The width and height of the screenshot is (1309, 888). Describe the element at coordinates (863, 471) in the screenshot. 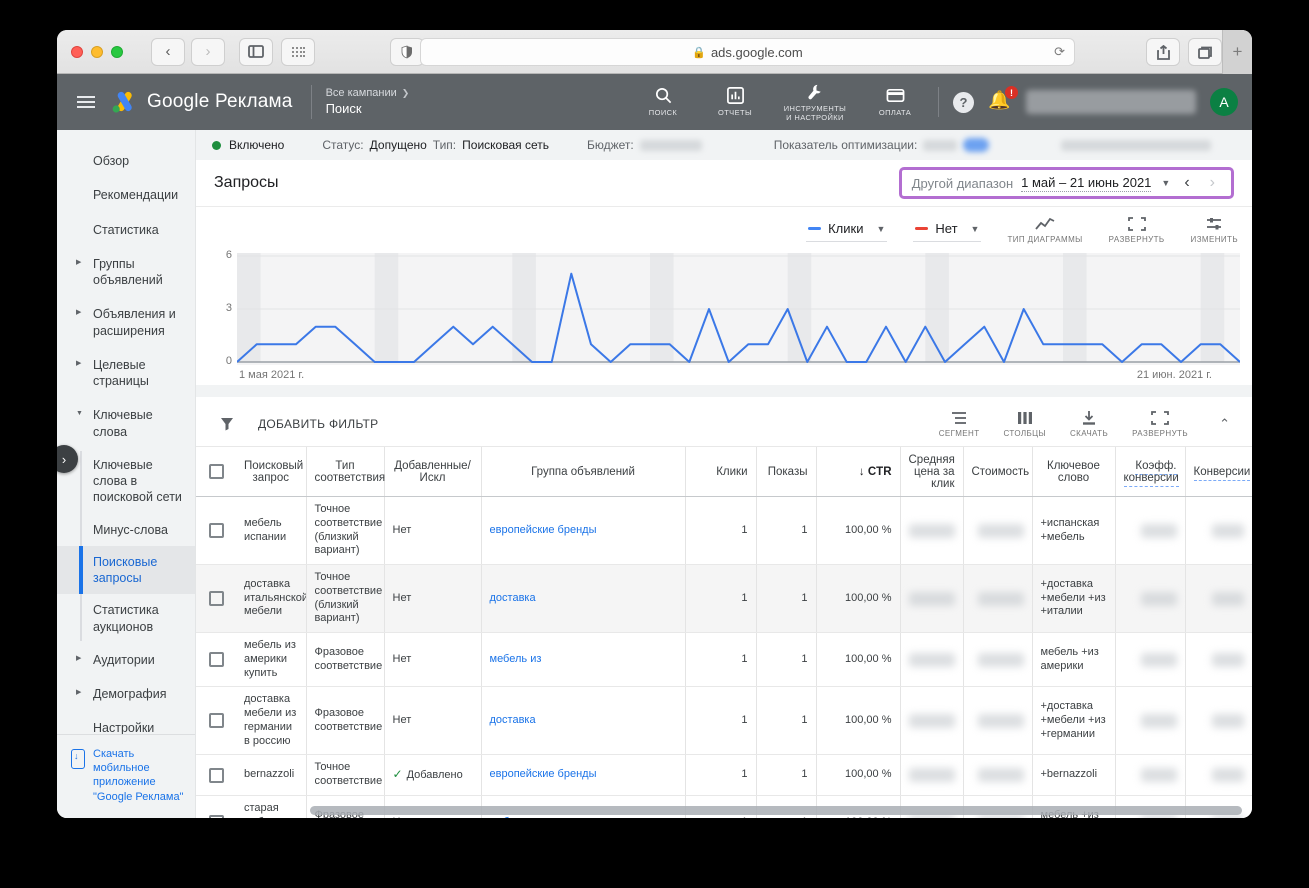

I see `sort-descending-icon: ↓` at that location.